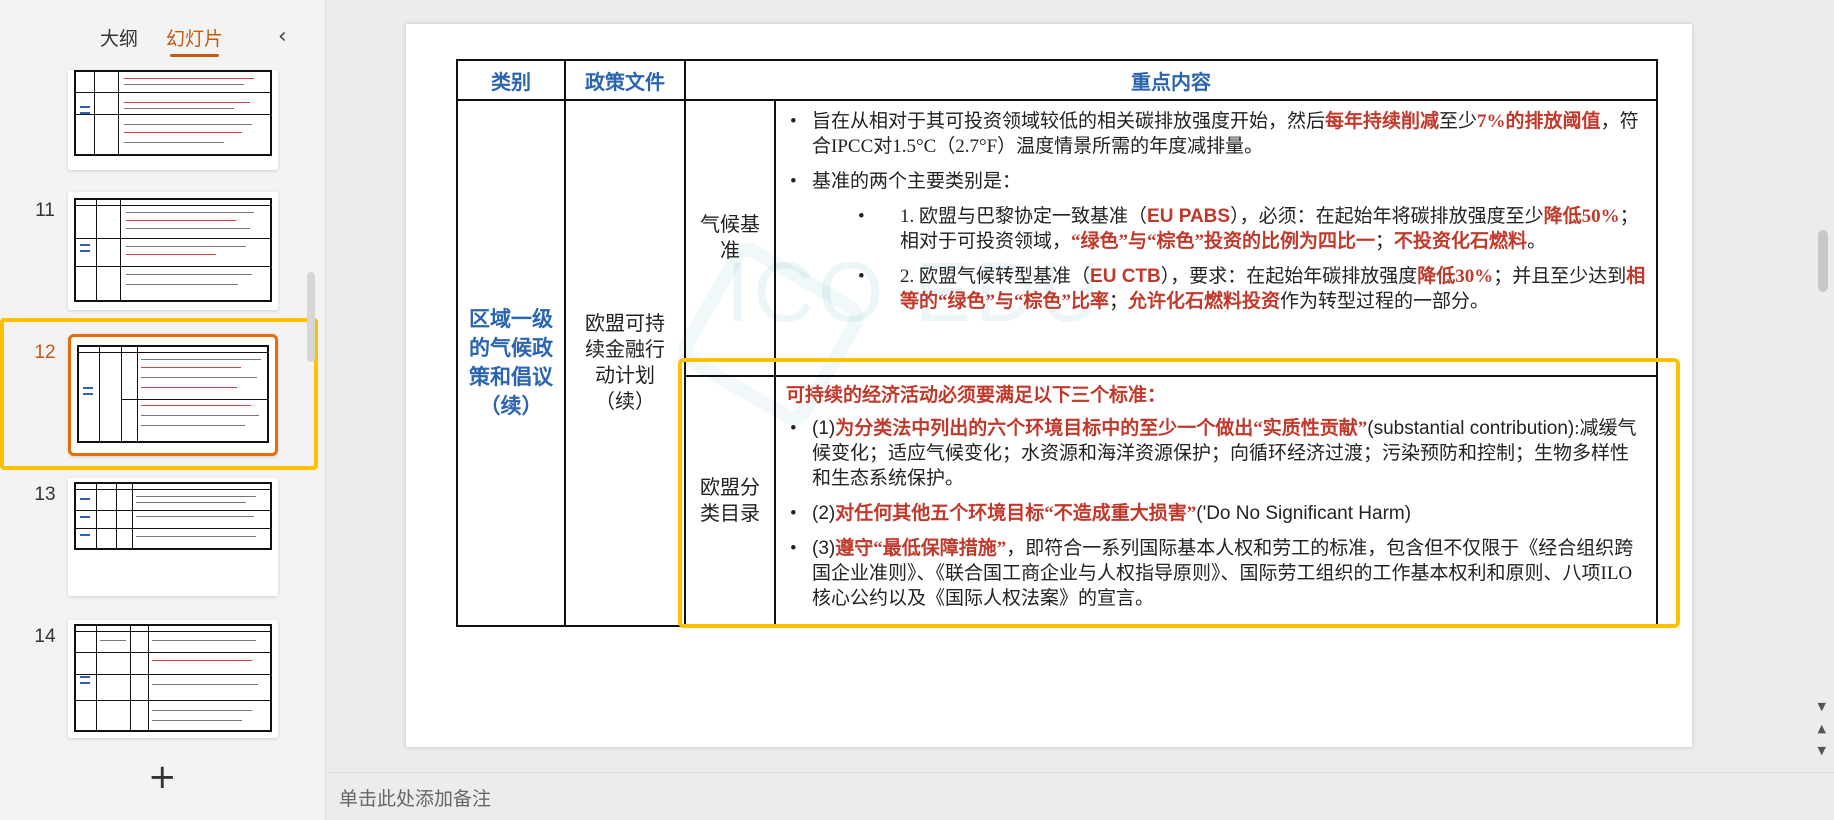 This screenshot has height=820, width=1834. What do you see at coordinates (194, 40) in the screenshot?
I see `tab-slides: 幻灯片` at bounding box center [194, 40].